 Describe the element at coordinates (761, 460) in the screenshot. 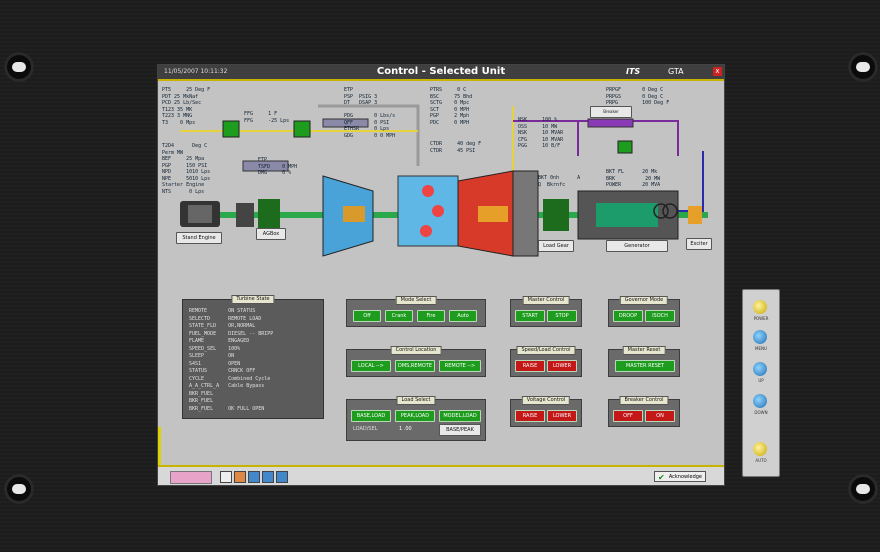

I see `side-label: AUTO` at that location.